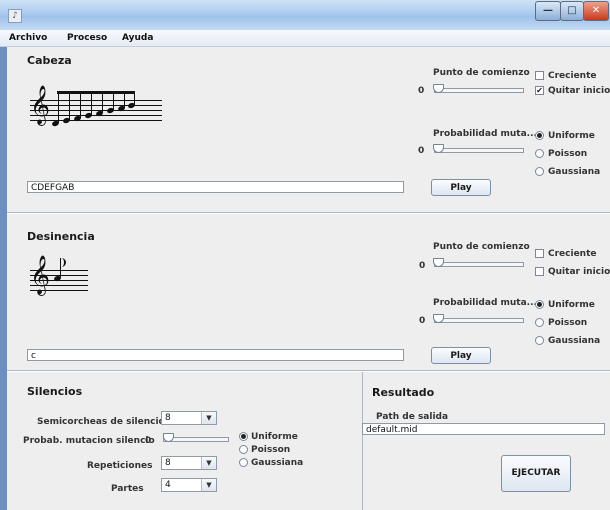 The width and height of the screenshot is (610, 510). I want to click on cabeza-poisson-label: Poisson, so click(568, 154).